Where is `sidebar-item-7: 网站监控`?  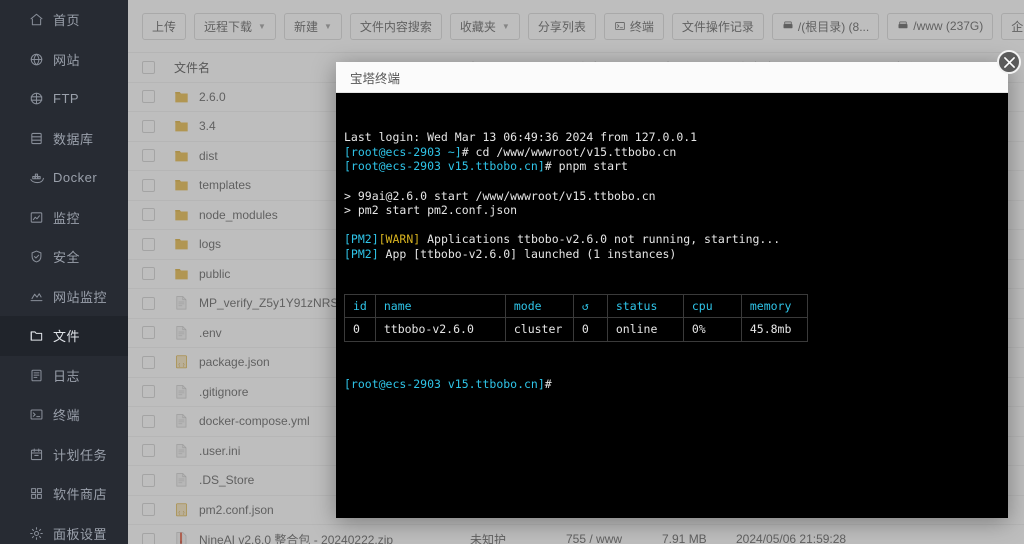
sidebar-item-7: 网站监控 is located at coordinates (64, 297).